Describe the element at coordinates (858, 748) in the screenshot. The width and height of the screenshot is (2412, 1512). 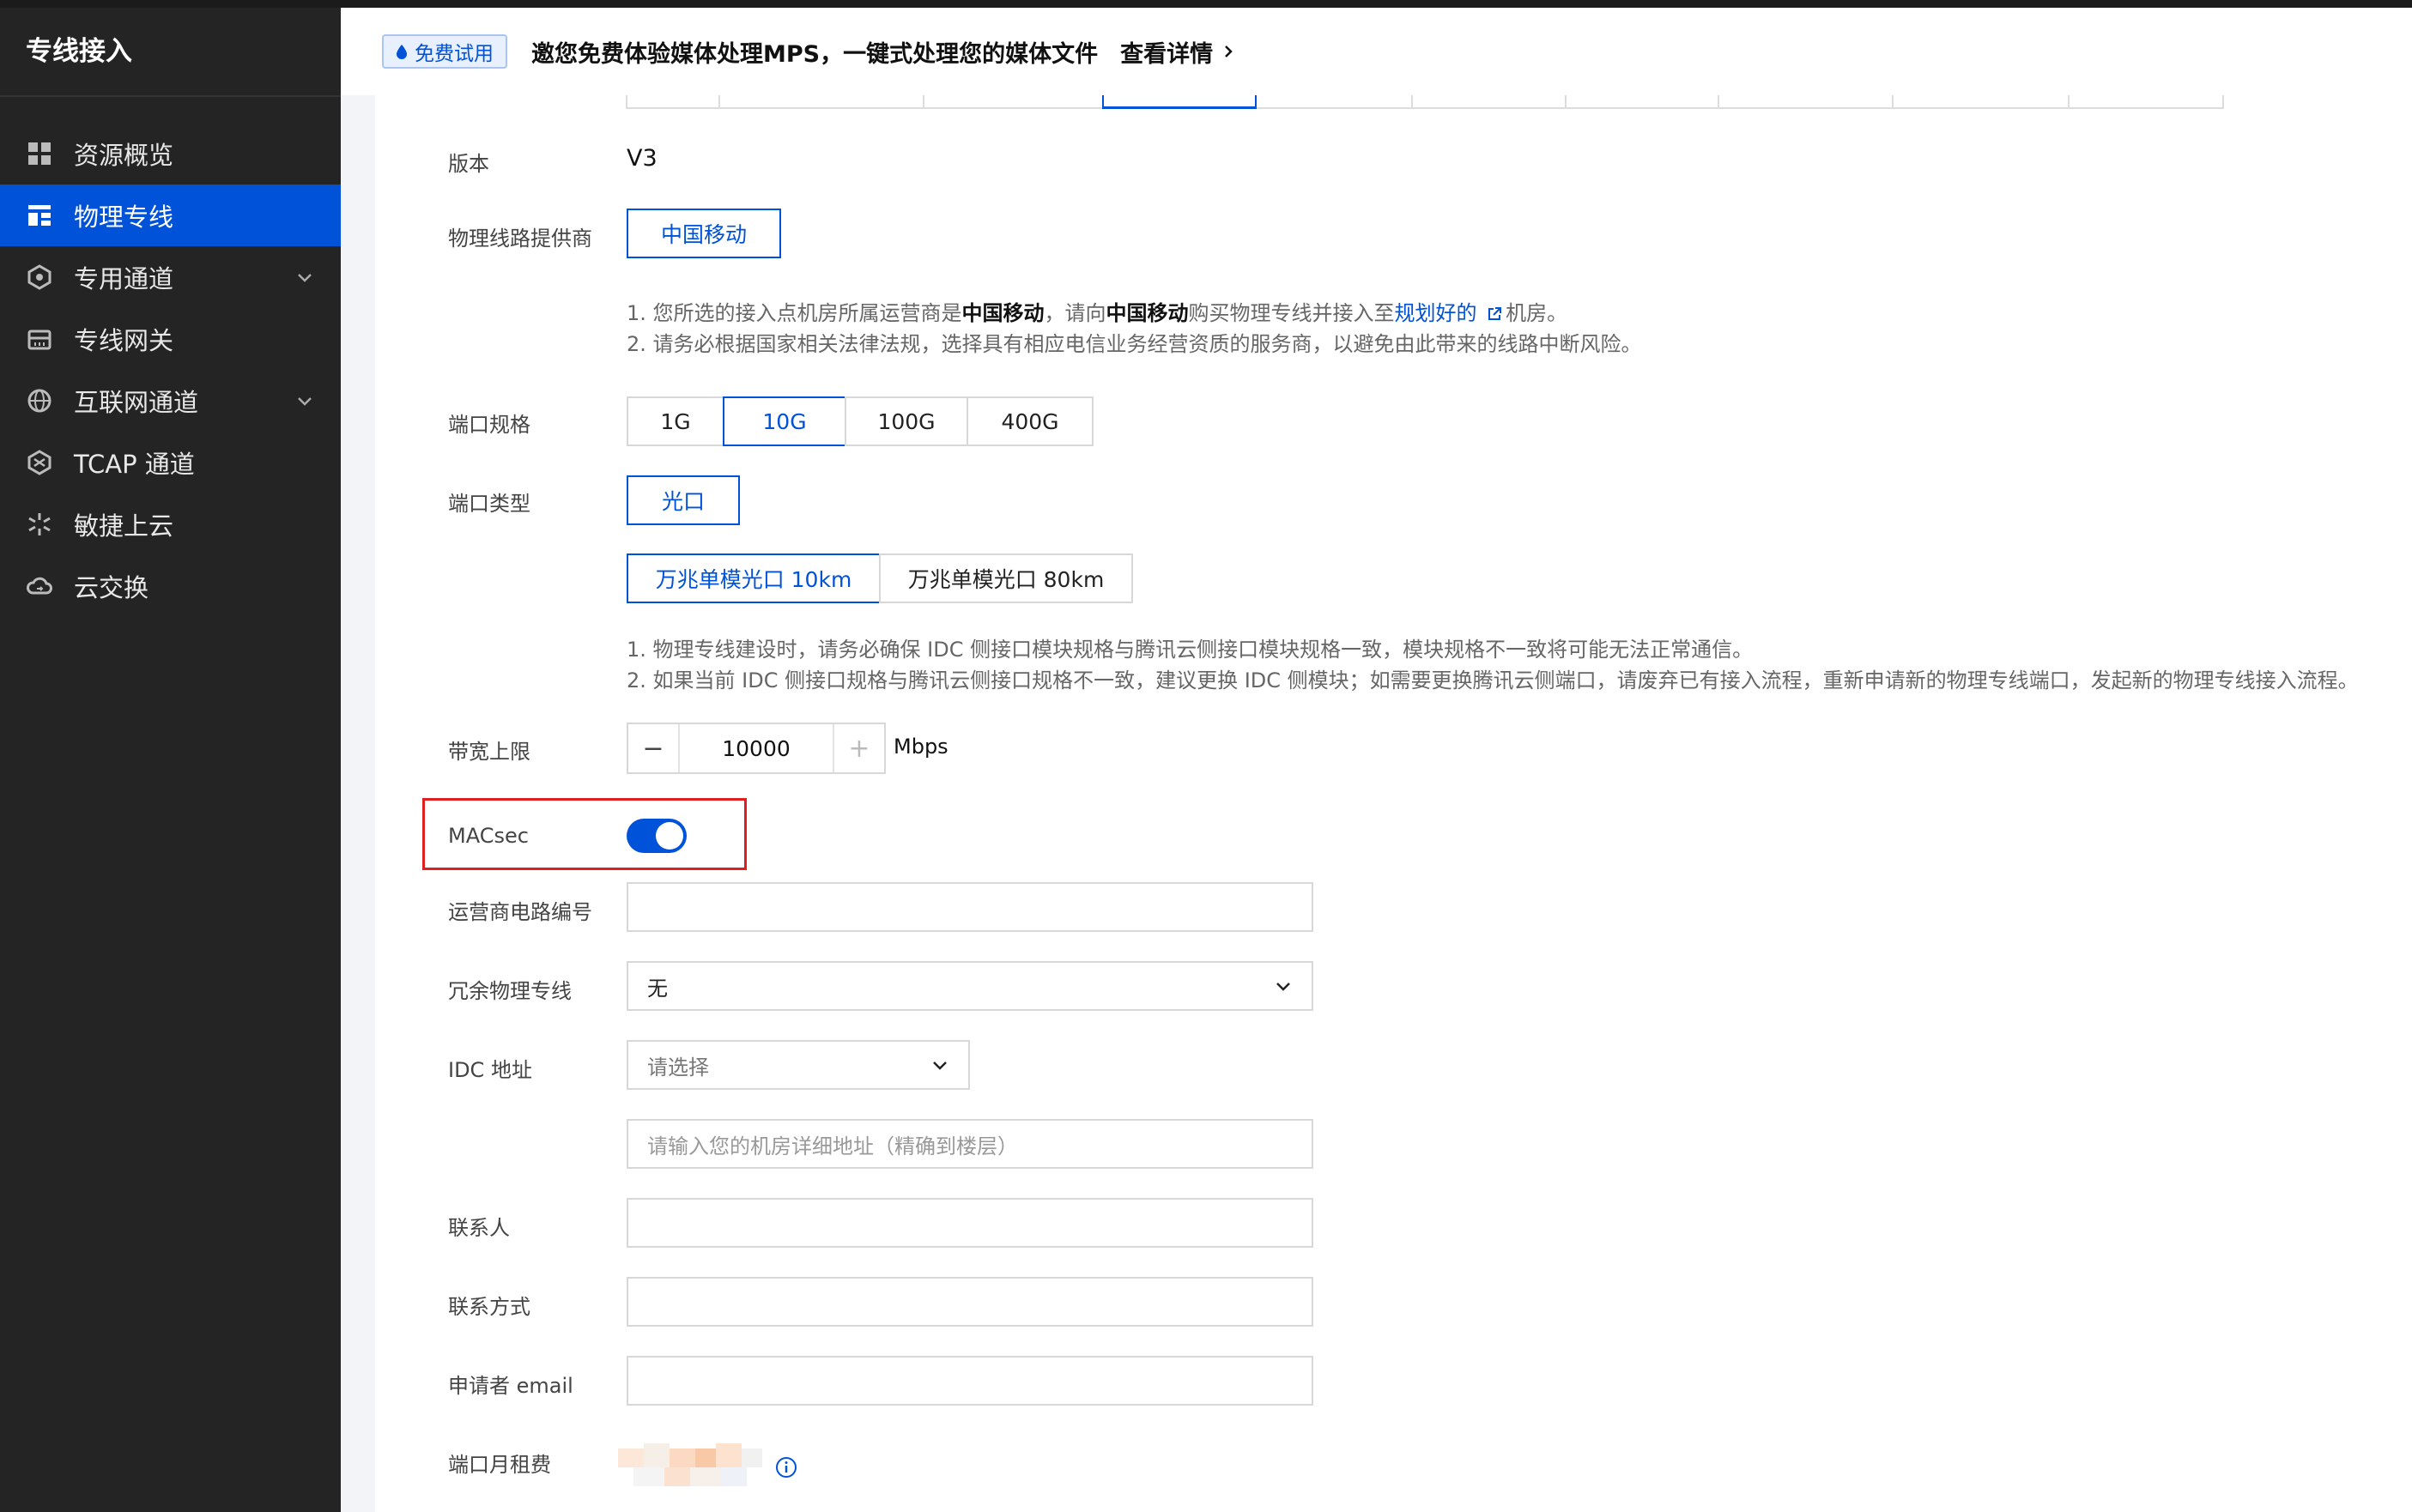
I see `increment-button: +` at that location.